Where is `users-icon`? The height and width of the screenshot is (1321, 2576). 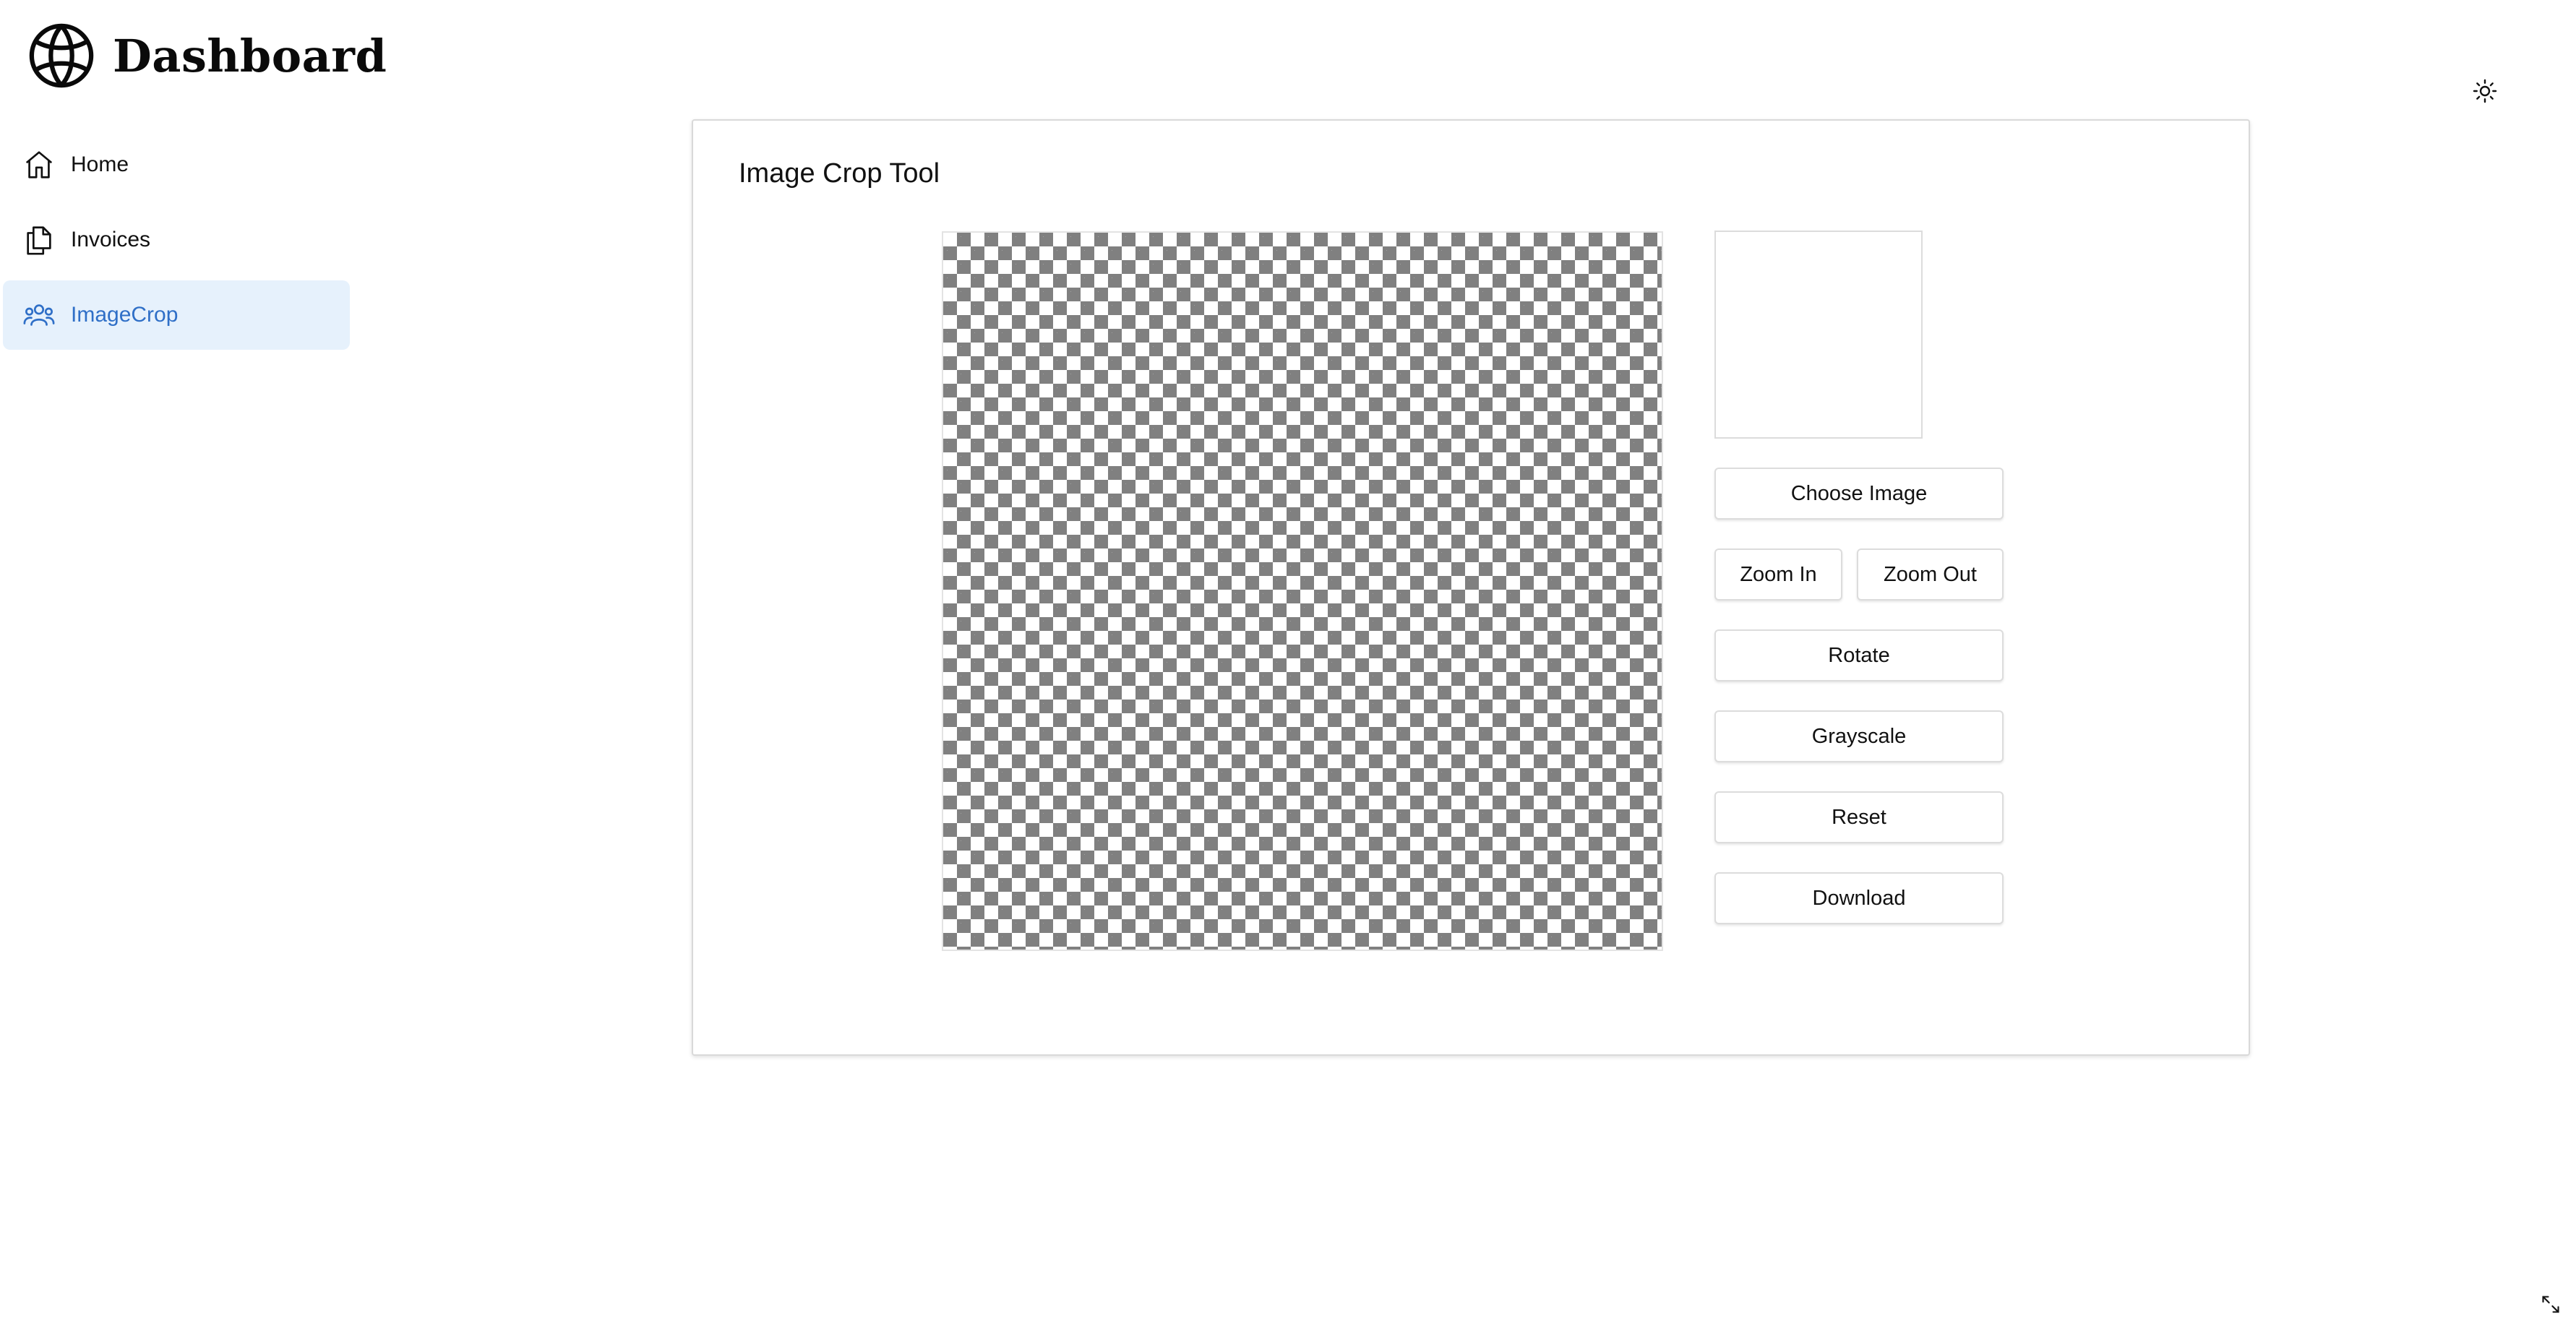
users-icon is located at coordinates (39, 315).